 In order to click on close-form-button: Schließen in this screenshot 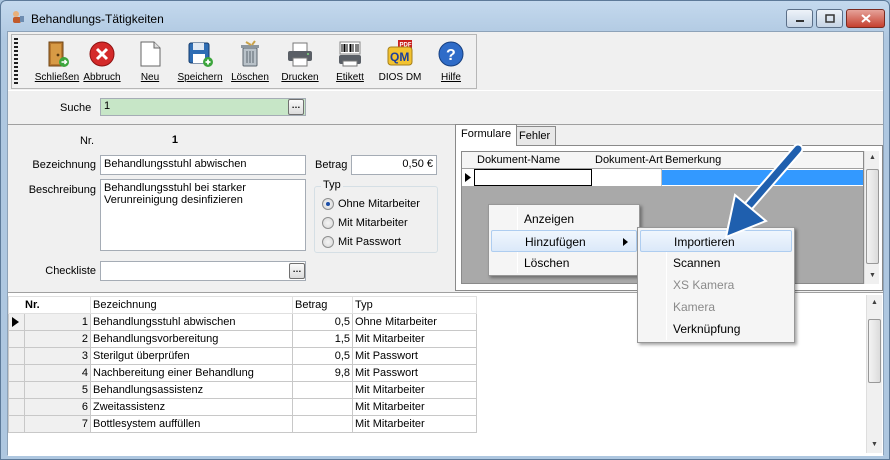, I will do `click(57, 63)`.